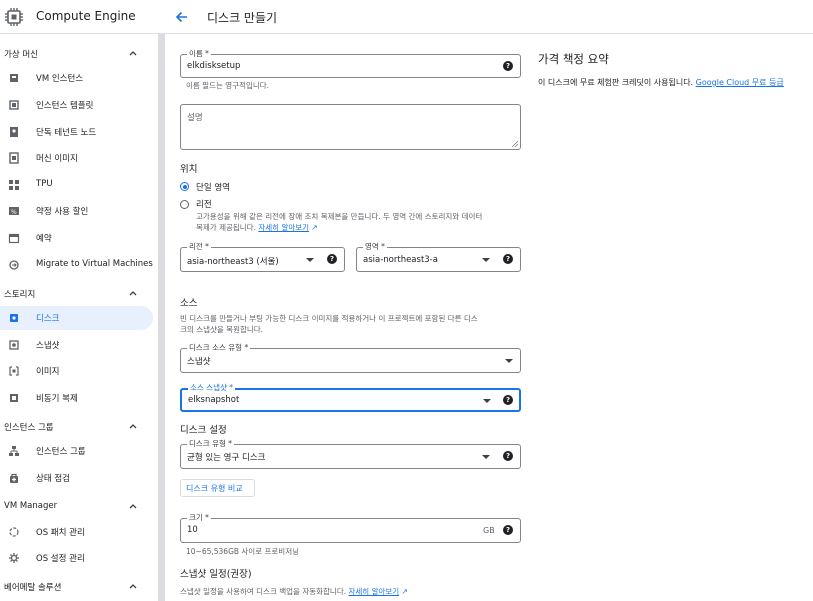 This screenshot has height=601, width=813. What do you see at coordinates (213, 187) in the screenshot?
I see `single-zone-label: 단일 영역` at bounding box center [213, 187].